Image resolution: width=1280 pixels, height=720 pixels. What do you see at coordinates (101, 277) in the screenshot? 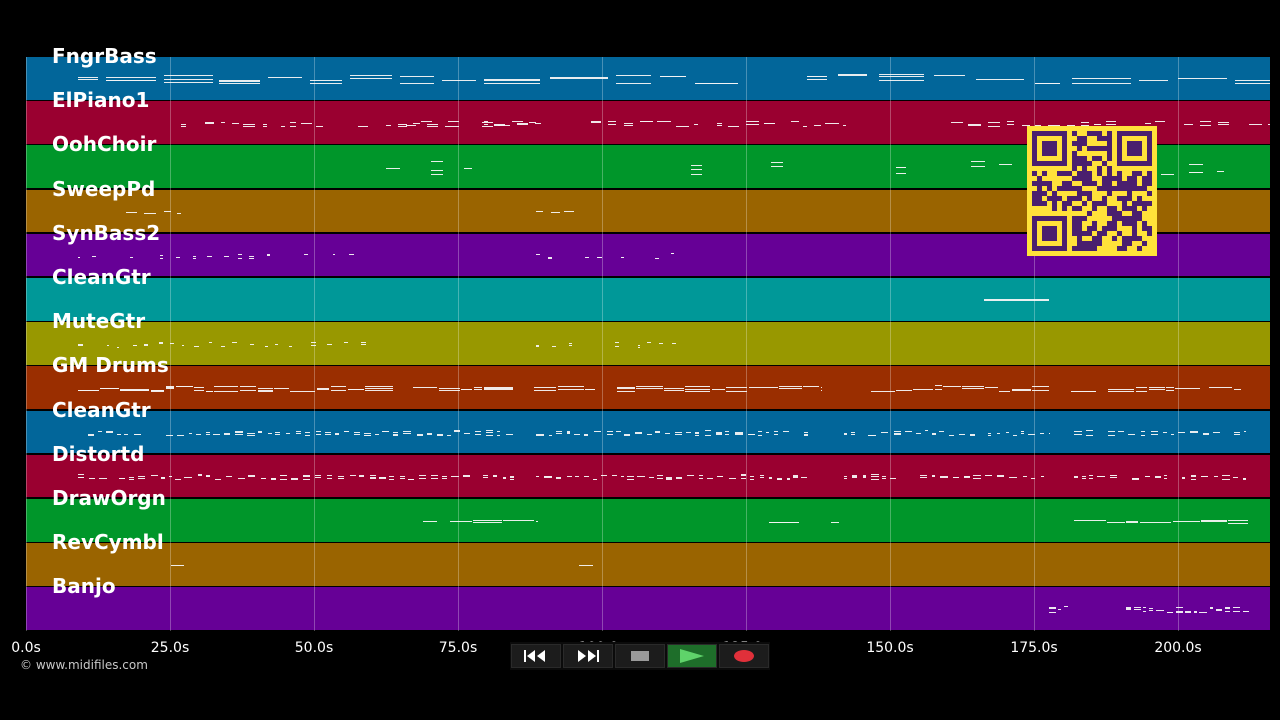
I see `track-name: CleanGtr` at bounding box center [101, 277].